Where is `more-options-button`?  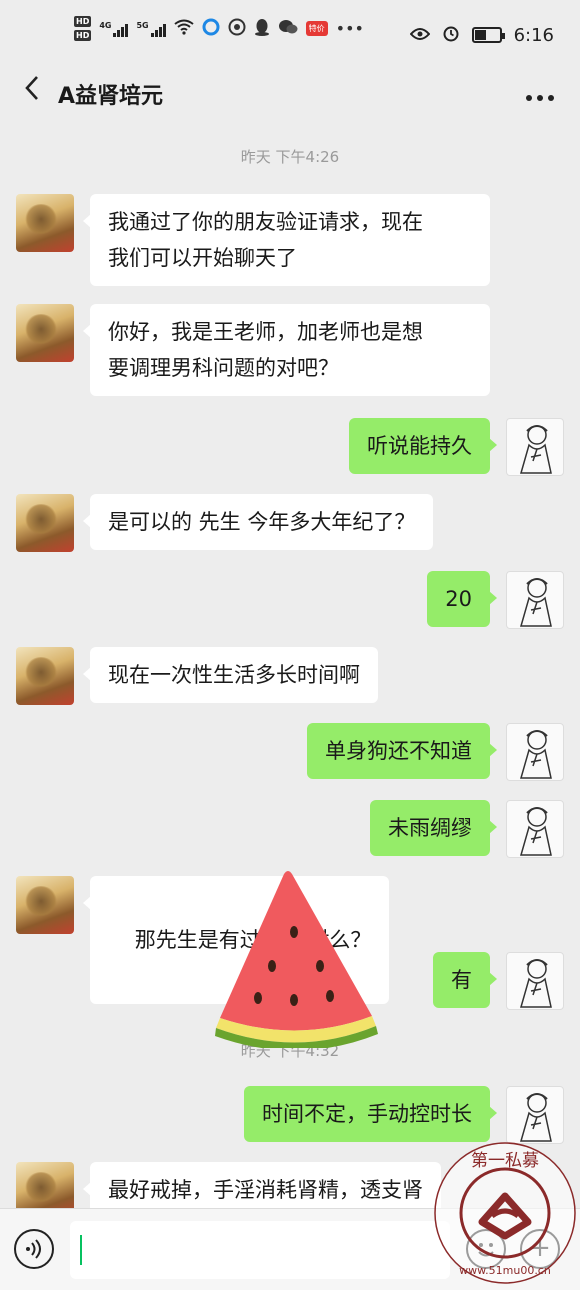 more-options-button is located at coordinates (540, 94).